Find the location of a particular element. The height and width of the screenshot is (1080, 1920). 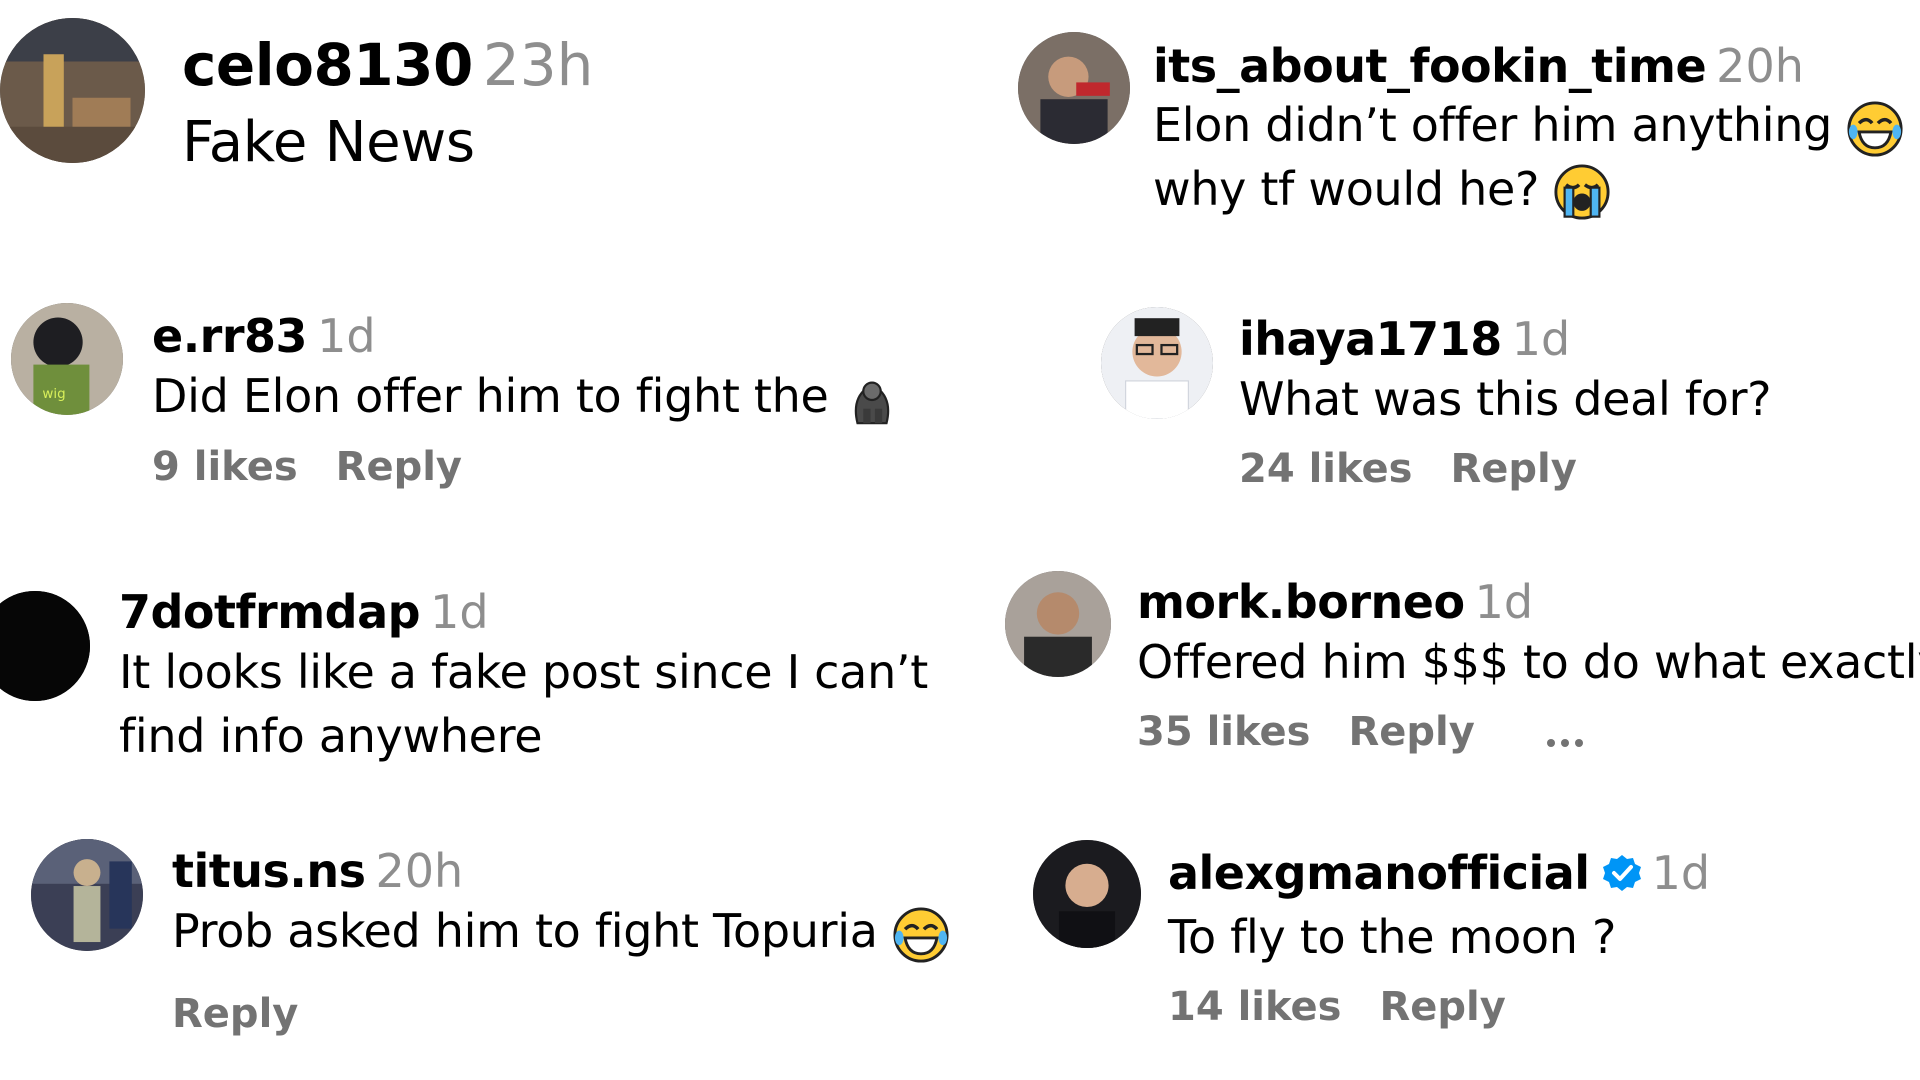

username: ihaya1718 is located at coordinates (1370, 339).